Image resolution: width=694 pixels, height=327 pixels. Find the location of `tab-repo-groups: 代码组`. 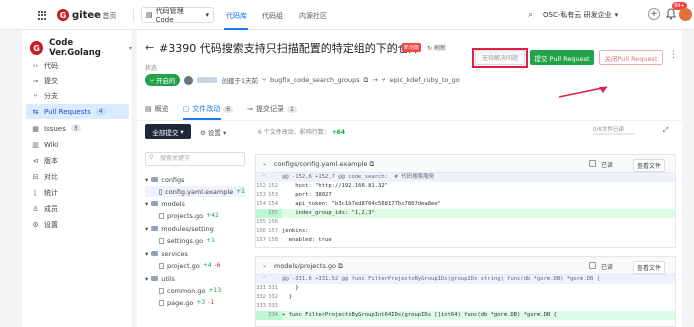

tab-repo-groups: 代码组 is located at coordinates (272, 16).